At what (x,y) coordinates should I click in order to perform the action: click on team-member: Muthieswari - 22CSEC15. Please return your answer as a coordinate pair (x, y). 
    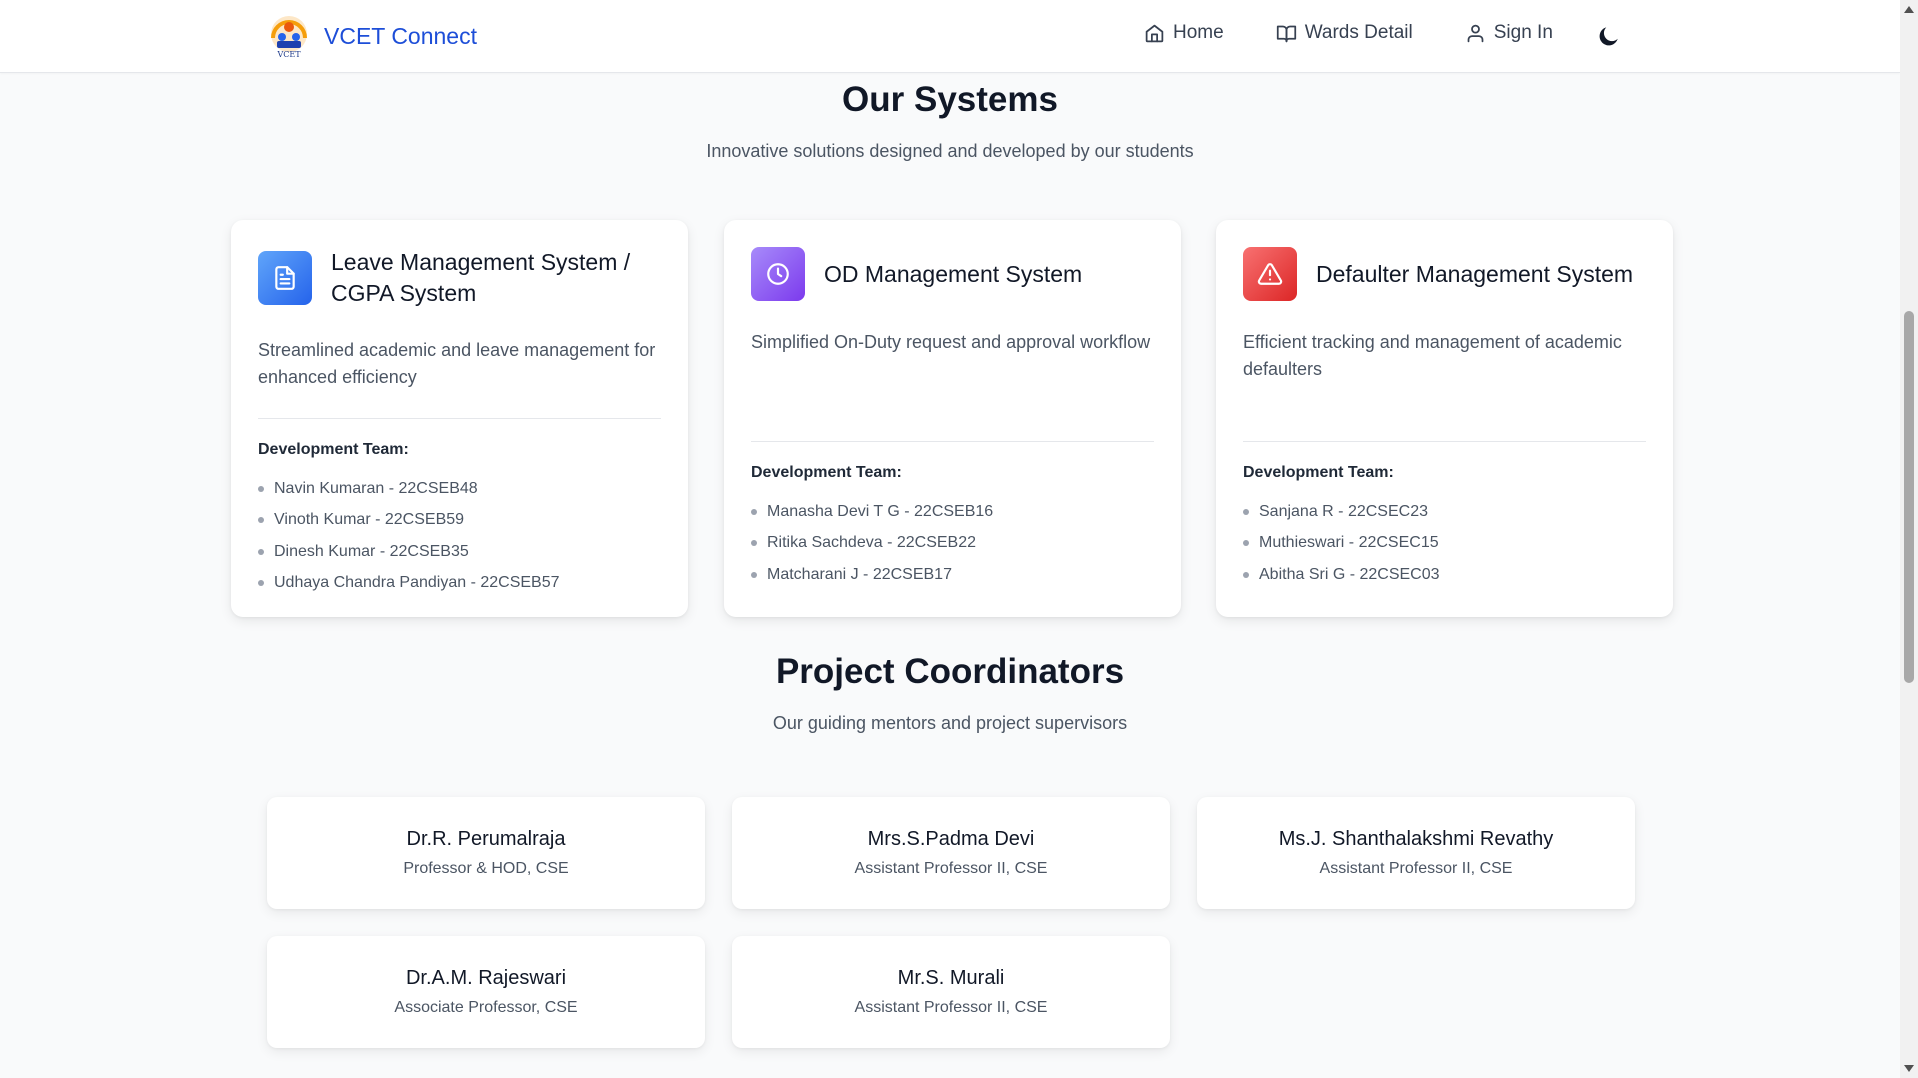
    Looking at the image, I should click on (1444, 544).